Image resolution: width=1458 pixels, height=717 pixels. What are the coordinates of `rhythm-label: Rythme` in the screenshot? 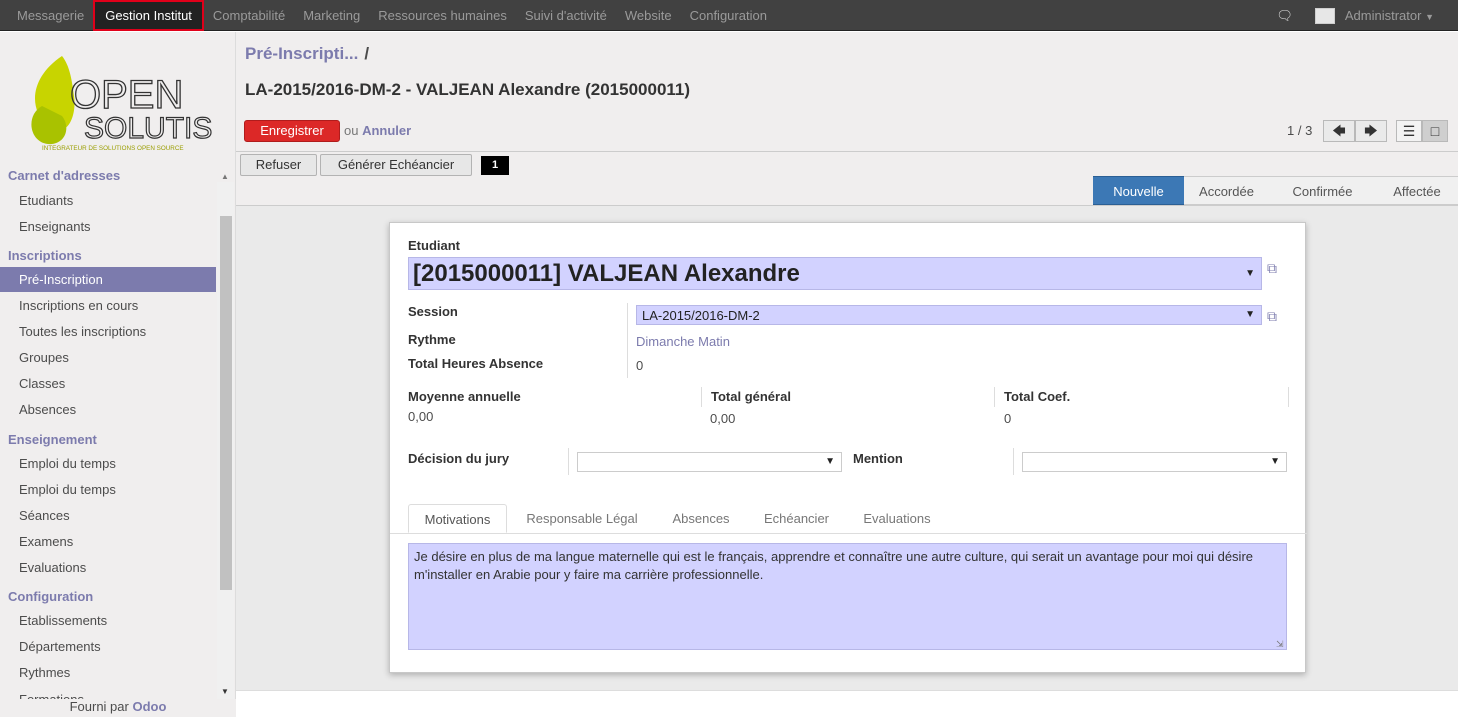 It's located at (432, 339).